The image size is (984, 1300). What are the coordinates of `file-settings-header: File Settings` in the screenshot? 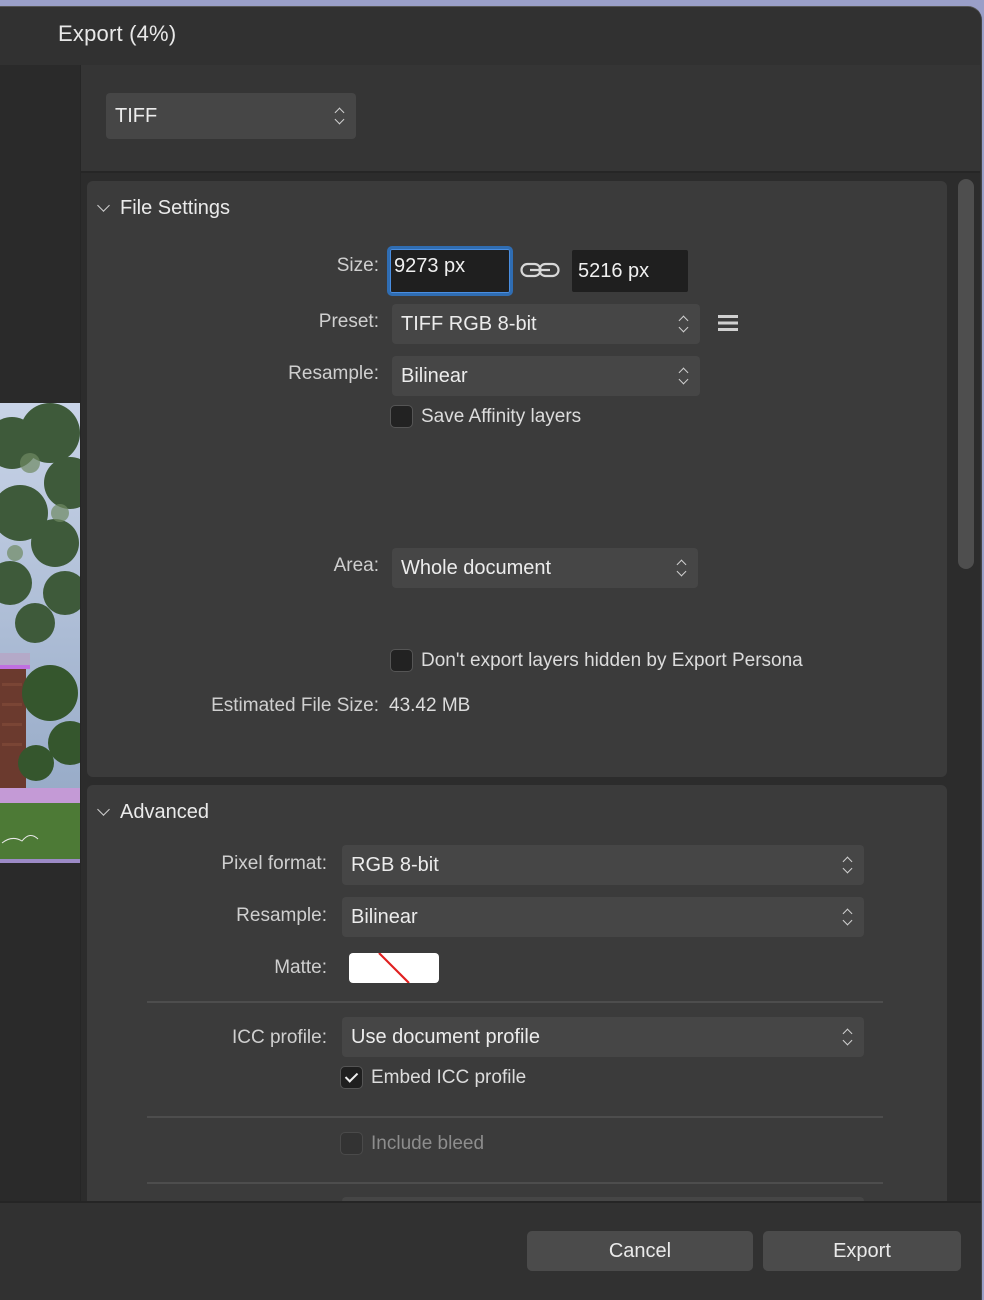 It's located at (164, 208).